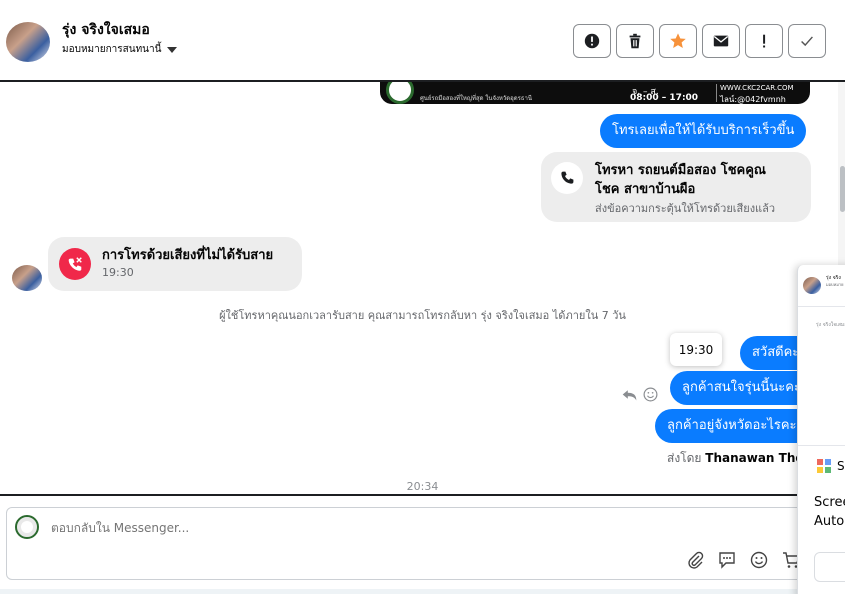  I want to click on mark-unread-button, so click(721, 41).